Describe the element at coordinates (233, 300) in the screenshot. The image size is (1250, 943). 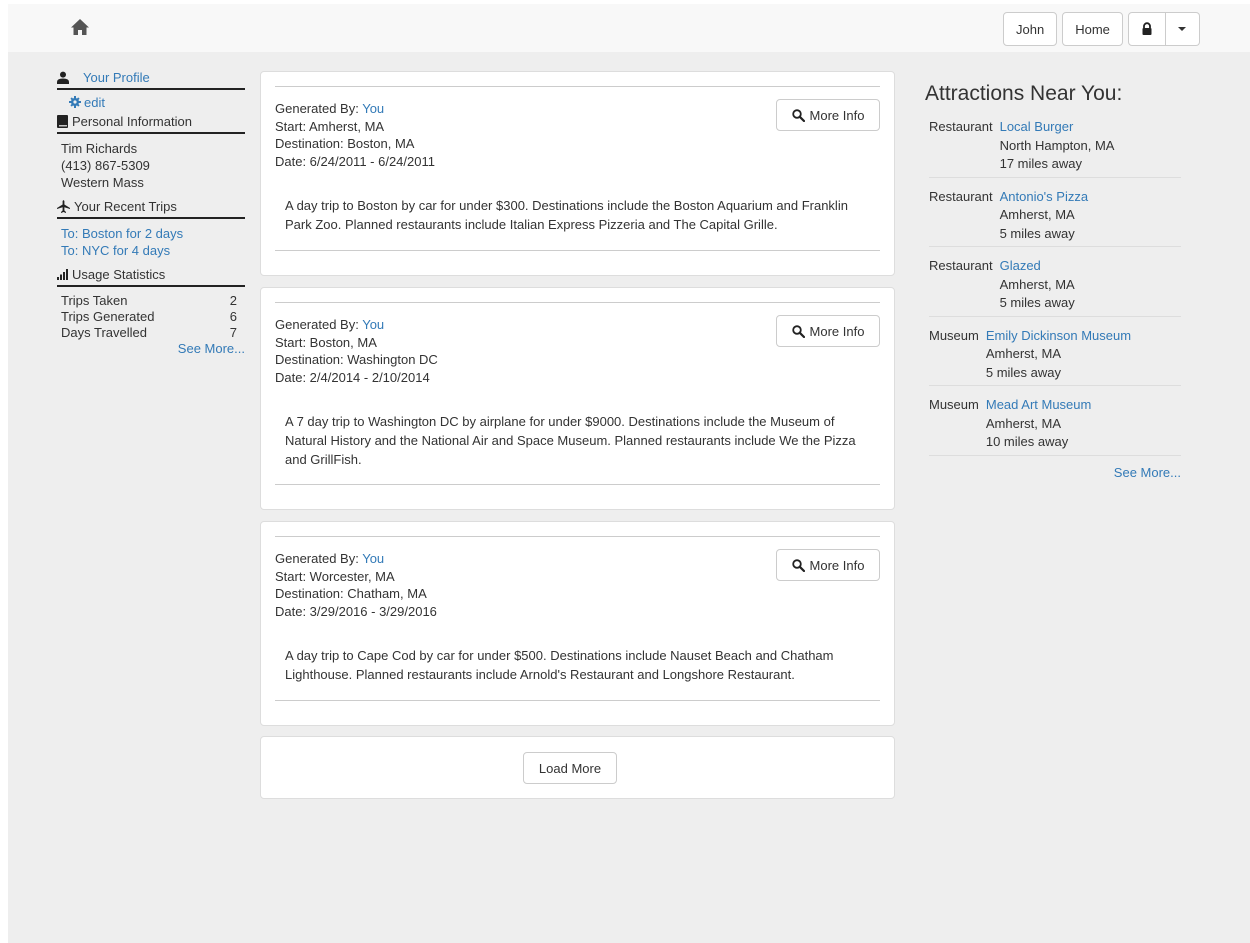
I see `stat-value: 2` at that location.